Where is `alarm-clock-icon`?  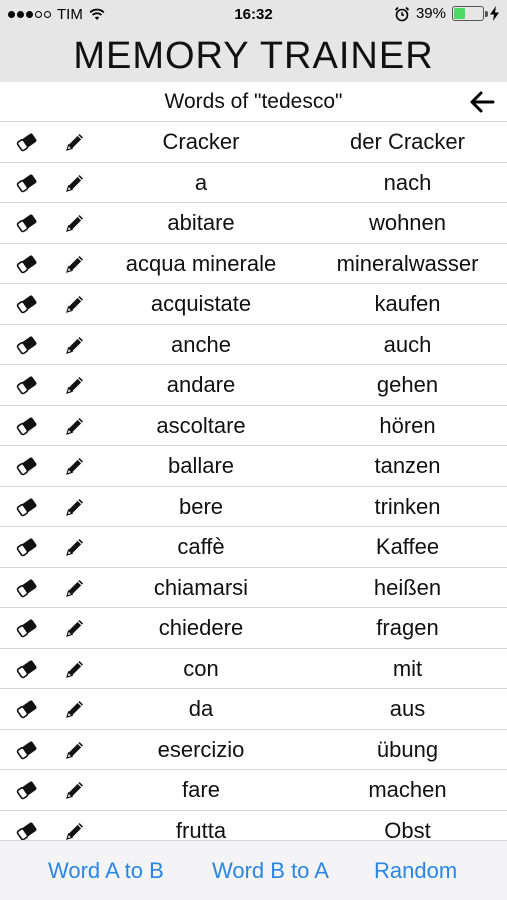
alarm-clock-icon is located at coordinates (402, 13).